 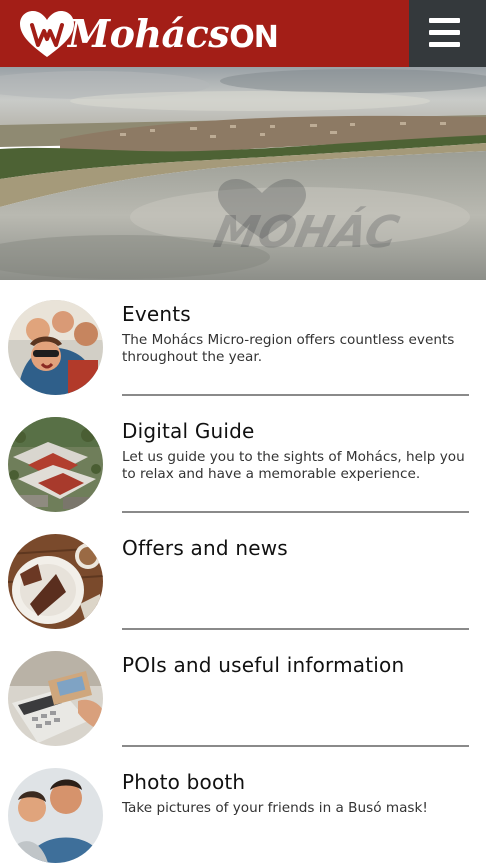 I want to click on list-item-pois: POIs and useful information, so click(x=243, y=689).